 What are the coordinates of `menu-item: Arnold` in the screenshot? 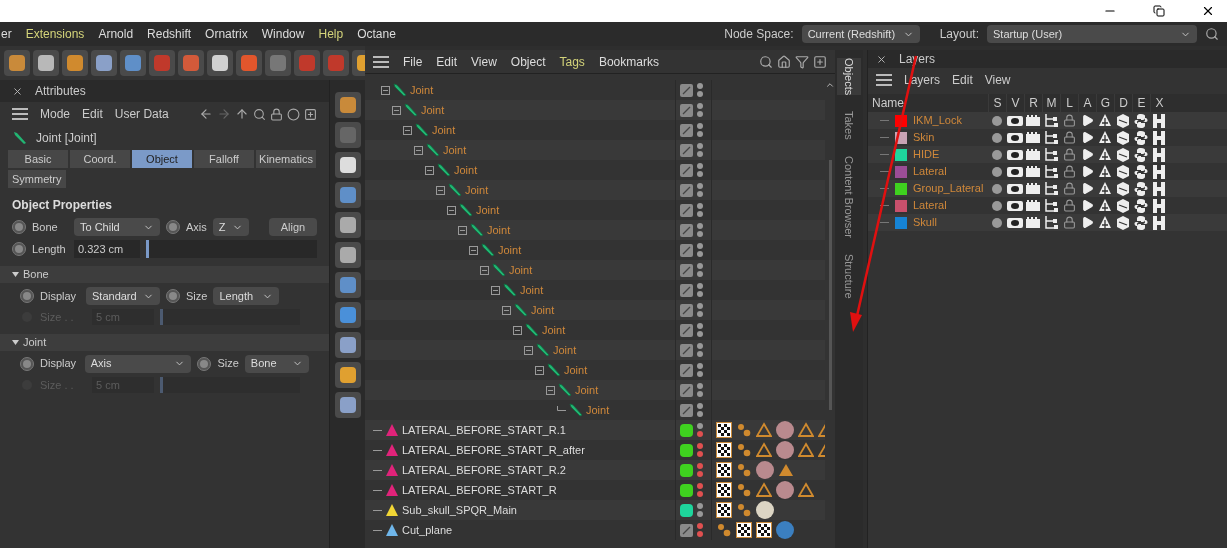 It's located at (116, 34).